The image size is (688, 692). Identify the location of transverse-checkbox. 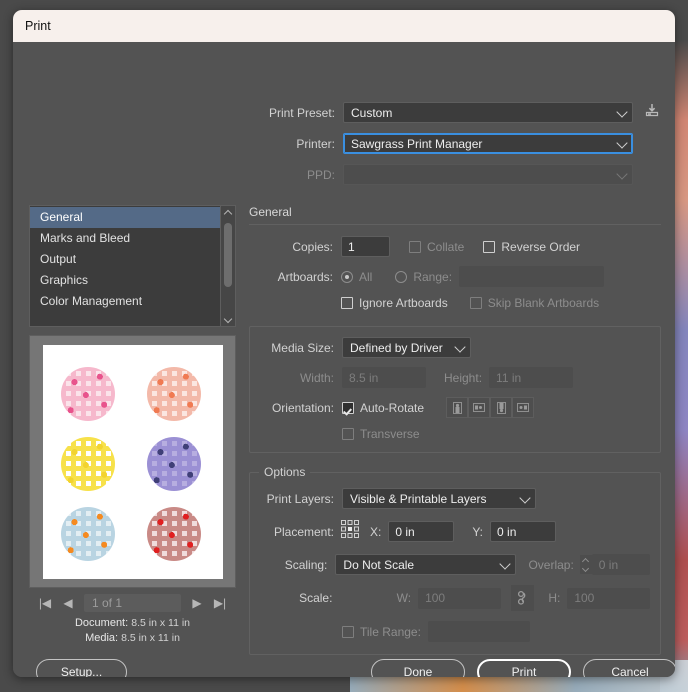
(348, 434).